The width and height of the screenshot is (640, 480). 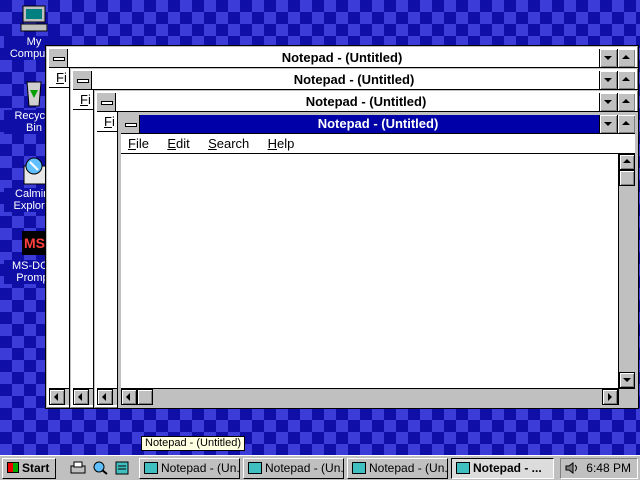 What do you see at coordinates (34, 243) in the screenshot?
I see `svg-text: MS` at bounding box center [34, 243].